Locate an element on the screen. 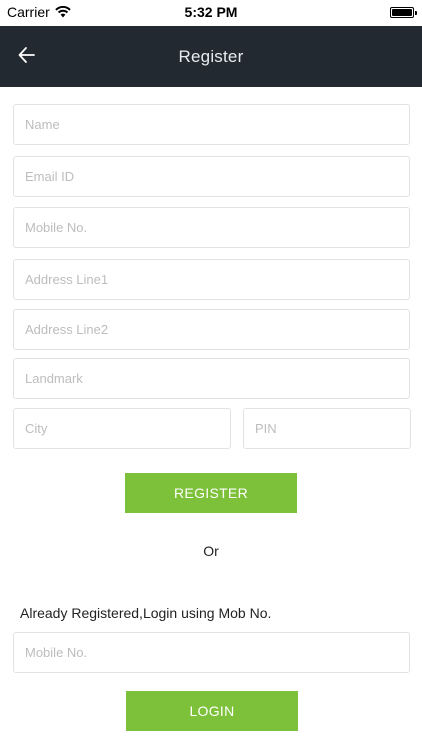  pin-field-wrapper is located at coordinates (327, 428).